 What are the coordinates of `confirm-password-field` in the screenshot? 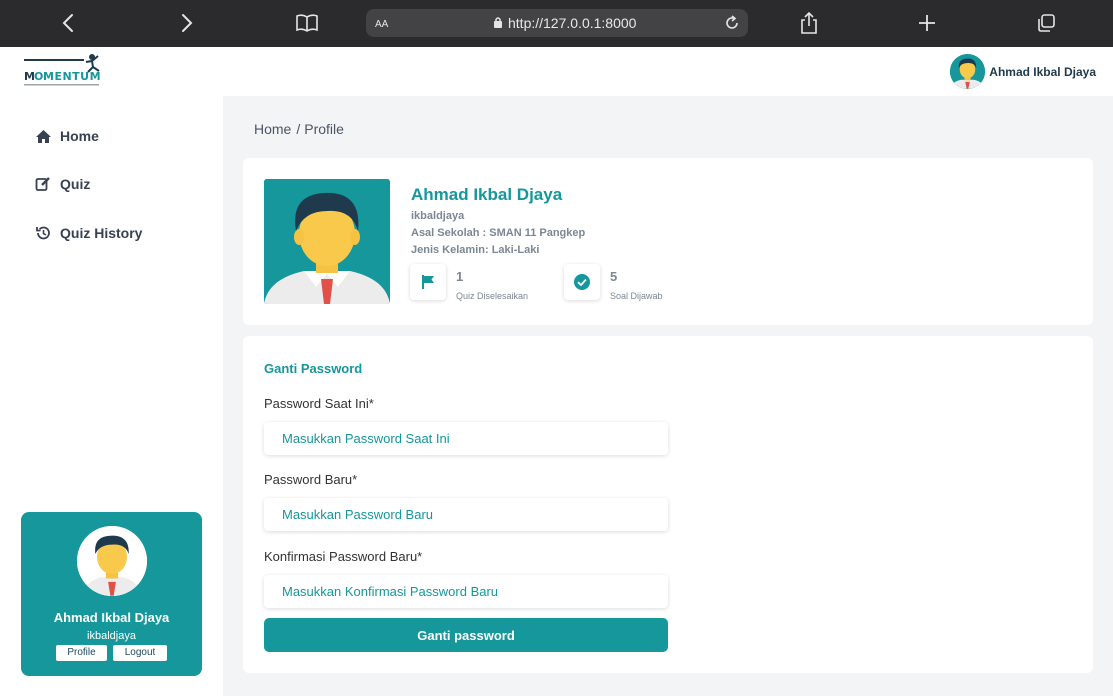 It's located at (466, 591).